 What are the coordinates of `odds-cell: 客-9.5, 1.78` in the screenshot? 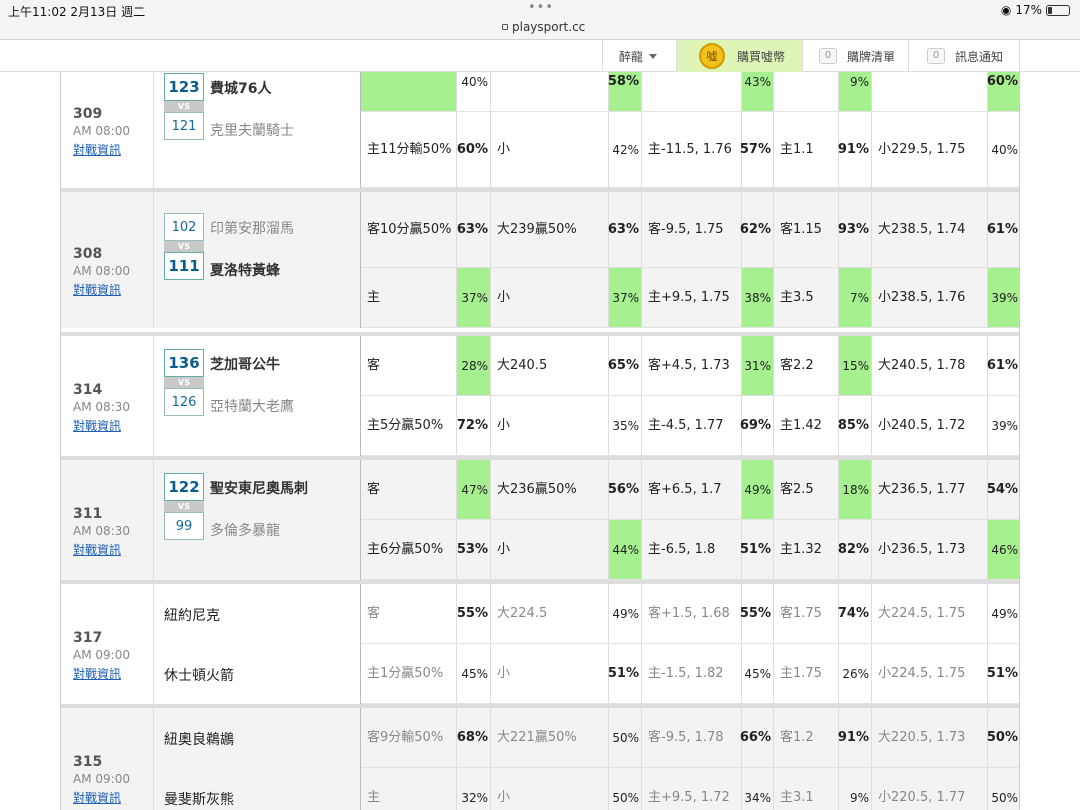 It's located at (692, 738).